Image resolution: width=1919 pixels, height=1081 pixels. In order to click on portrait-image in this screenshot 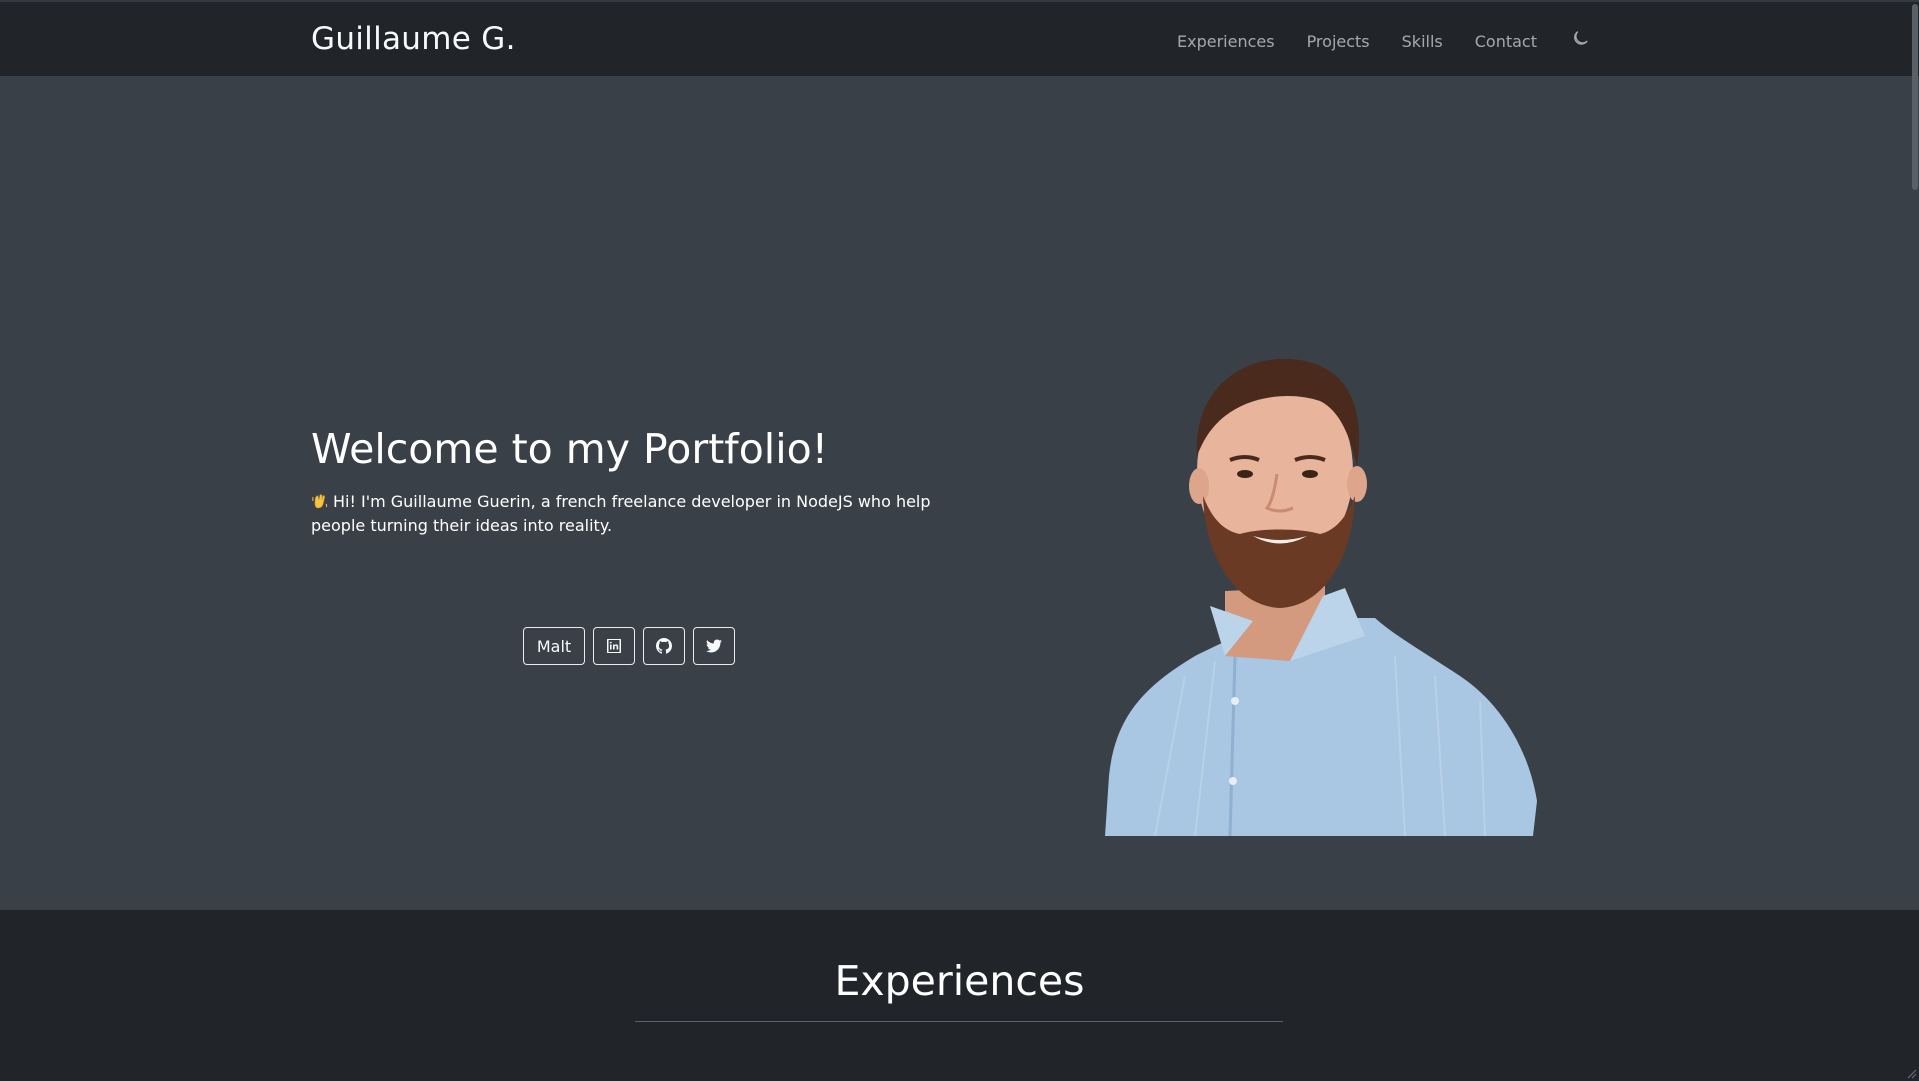, I will do `click(1321, 597)`.